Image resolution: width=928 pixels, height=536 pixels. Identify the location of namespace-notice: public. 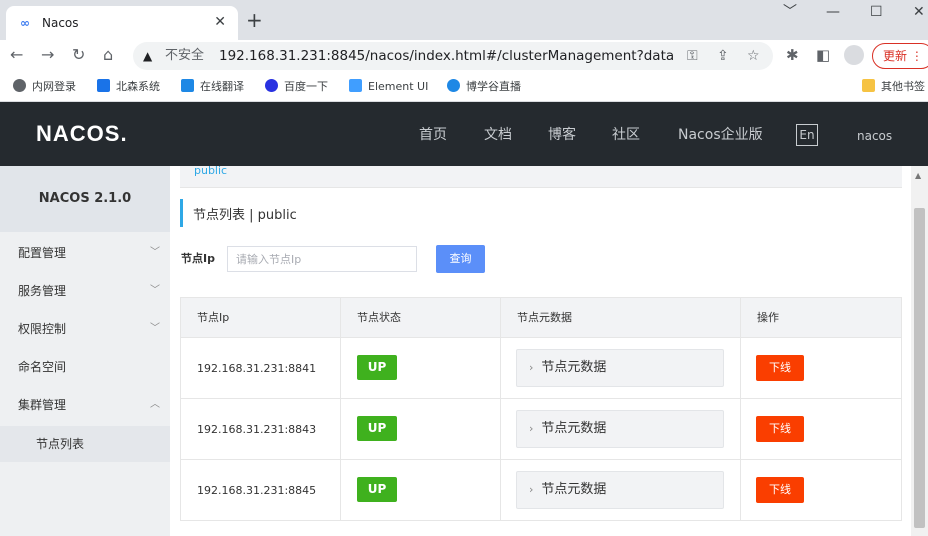
(541, 176).